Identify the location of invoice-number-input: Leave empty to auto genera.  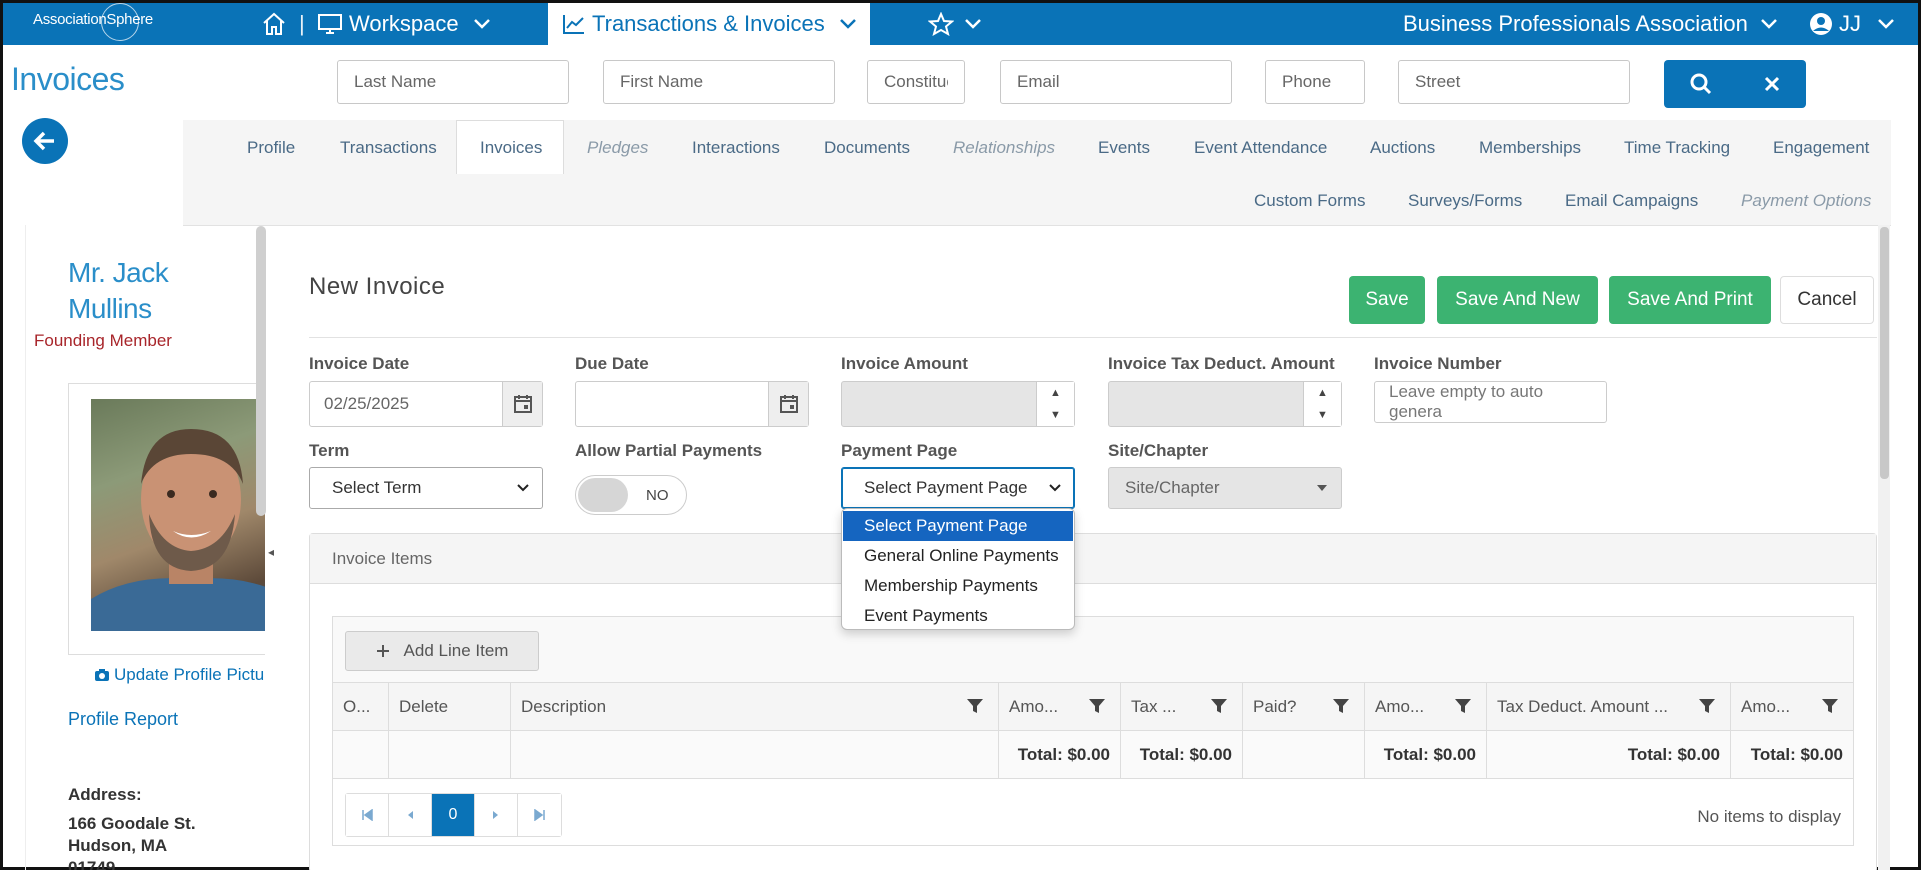
(1490, 402).